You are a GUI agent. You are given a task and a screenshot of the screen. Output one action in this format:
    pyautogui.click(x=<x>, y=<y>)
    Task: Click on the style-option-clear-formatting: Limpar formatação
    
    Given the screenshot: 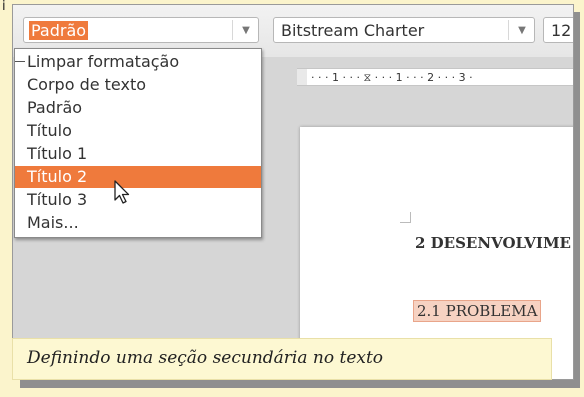 What is the action you would take?
    pyautogui.click(x=138, y=62)
    